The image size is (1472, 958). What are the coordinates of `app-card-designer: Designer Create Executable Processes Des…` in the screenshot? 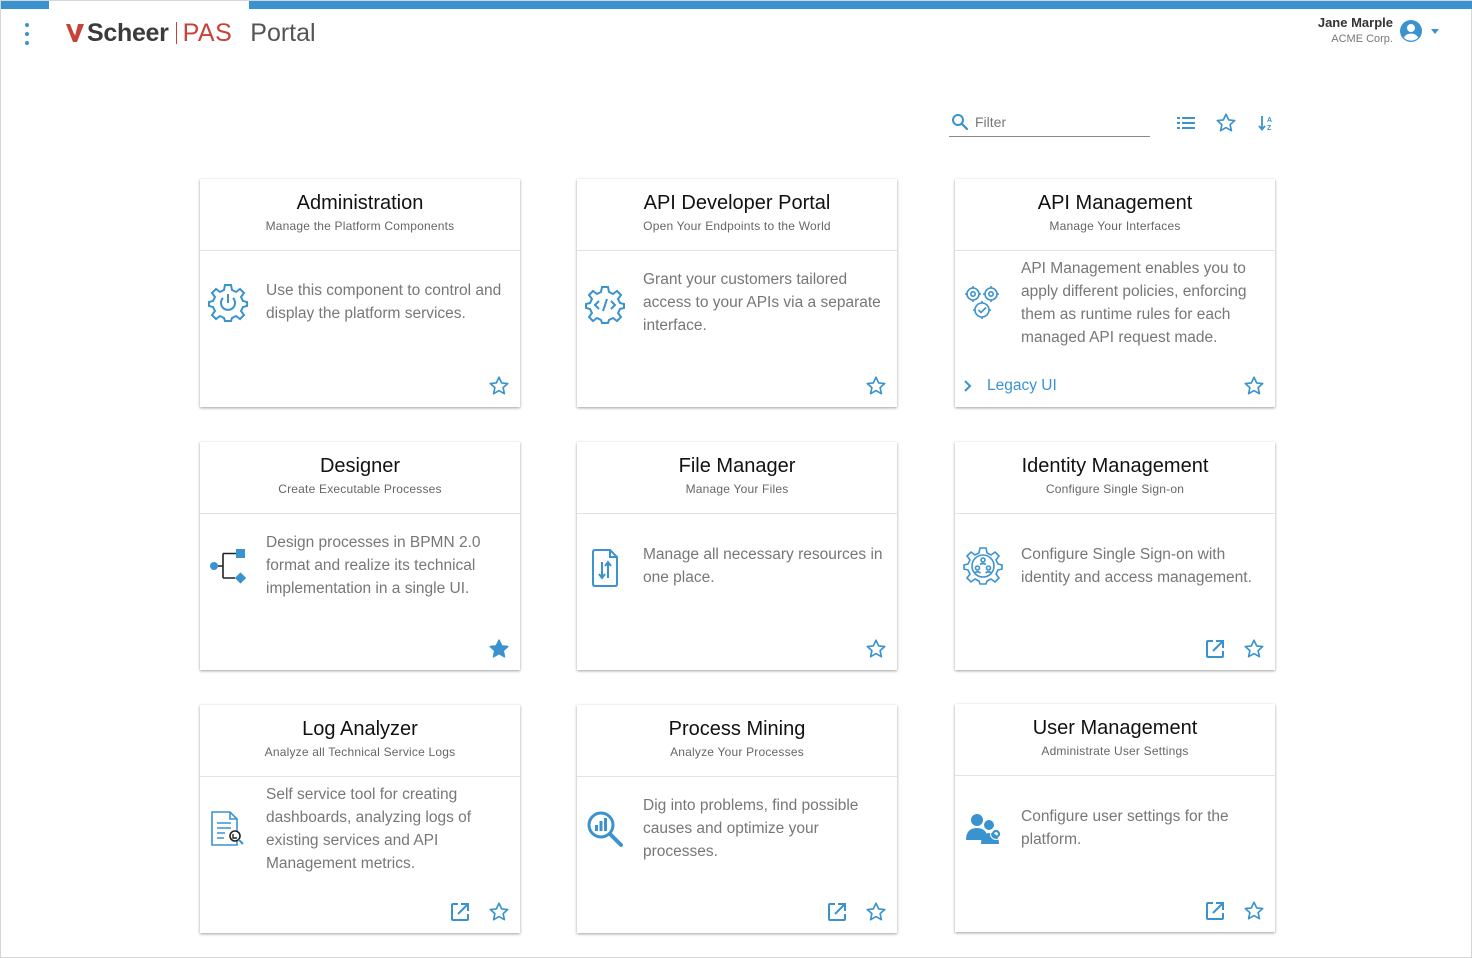 It's located at (360, 556).